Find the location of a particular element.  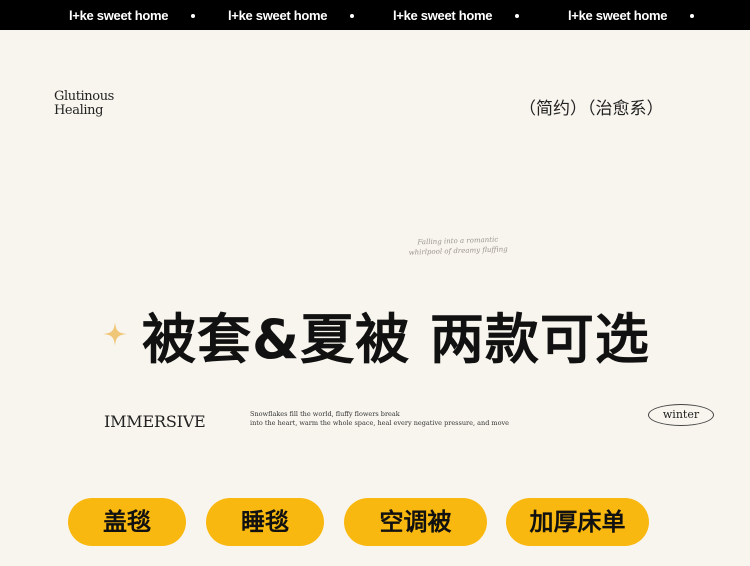

brand-line-2: Healing is located at coordinates (78, 110).